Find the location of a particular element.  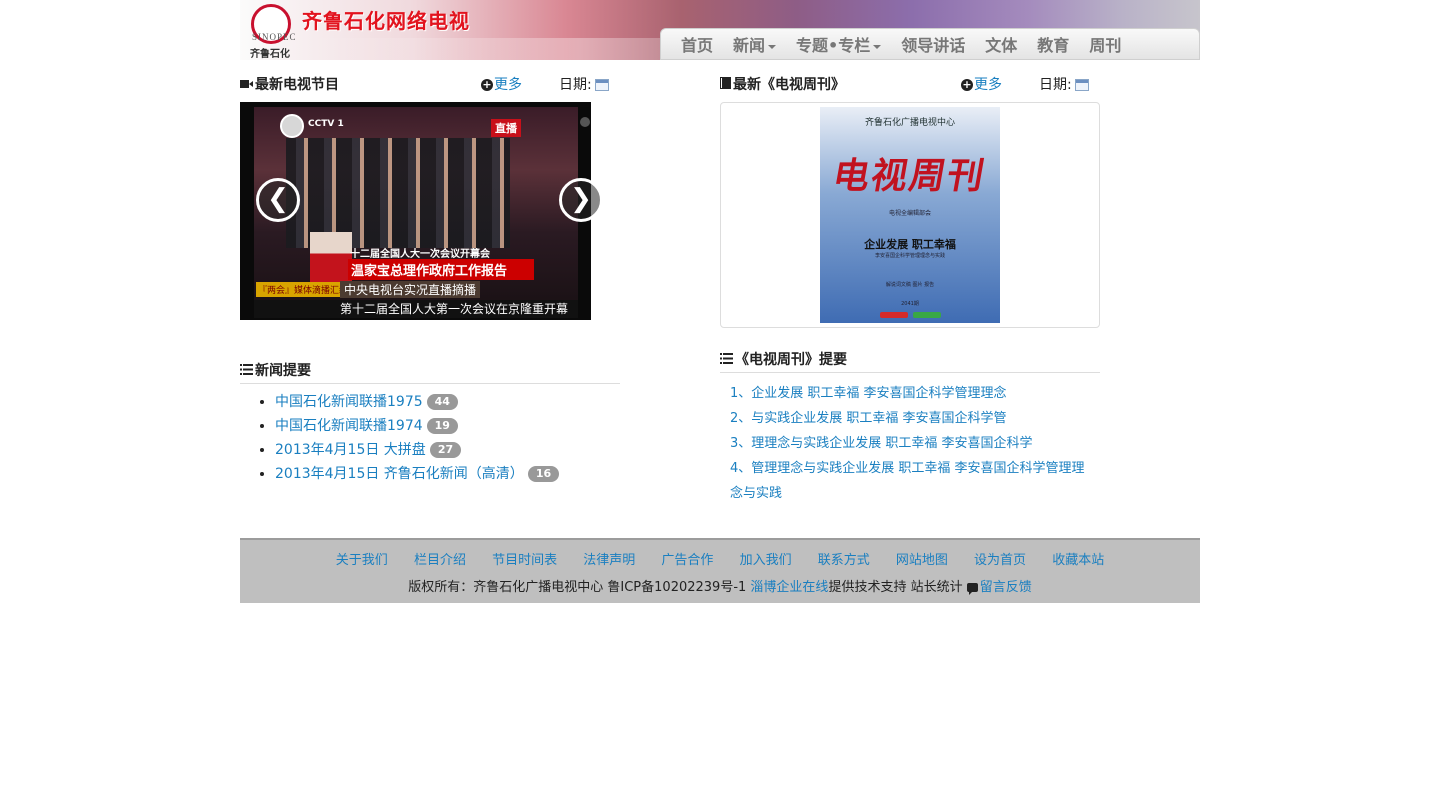

feedback-link: 留言反馈 is located at coordinates (1006, 587).